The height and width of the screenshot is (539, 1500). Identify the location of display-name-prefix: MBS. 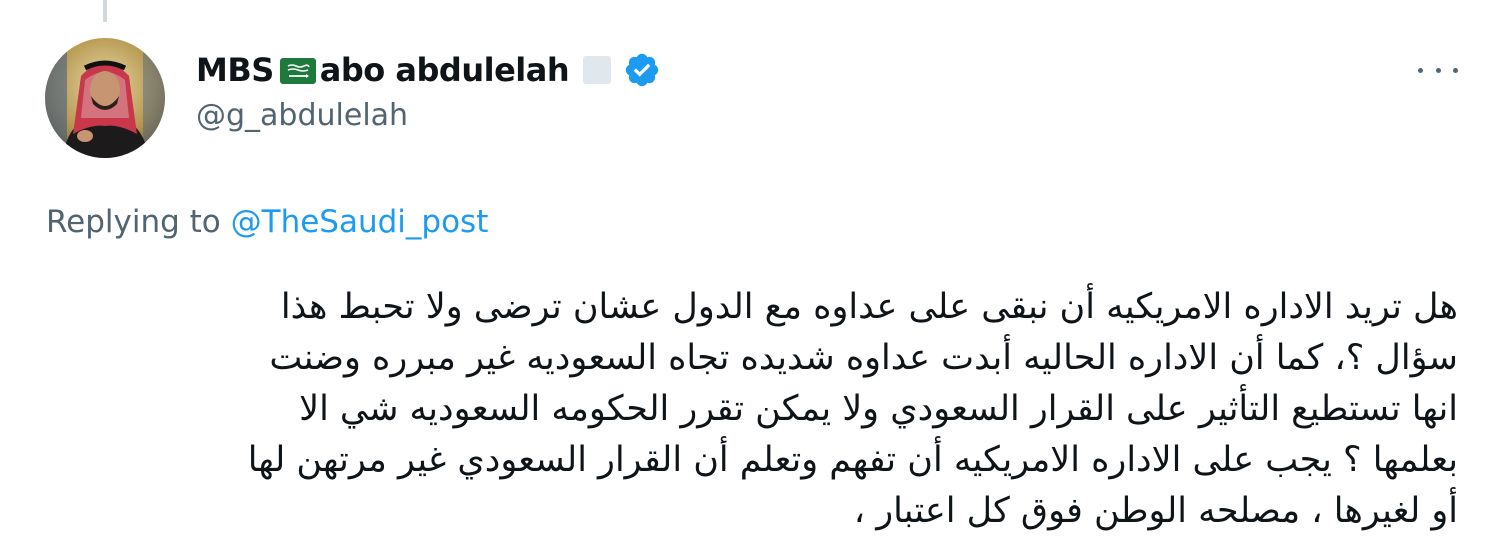
(235, 70).